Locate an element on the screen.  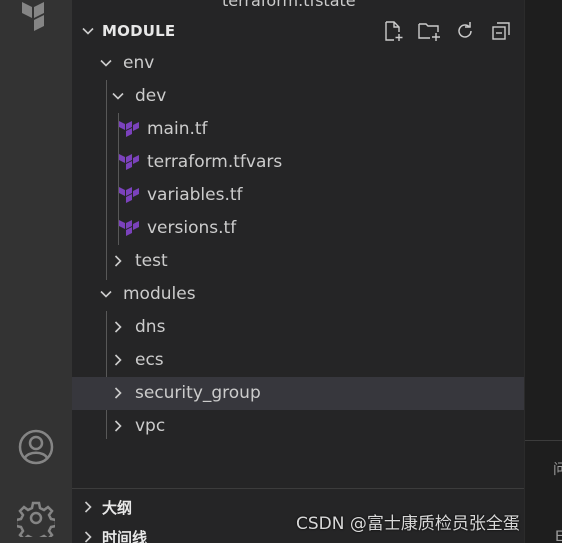
tree-folder-modules: modules is located at coordinates (298, 294).